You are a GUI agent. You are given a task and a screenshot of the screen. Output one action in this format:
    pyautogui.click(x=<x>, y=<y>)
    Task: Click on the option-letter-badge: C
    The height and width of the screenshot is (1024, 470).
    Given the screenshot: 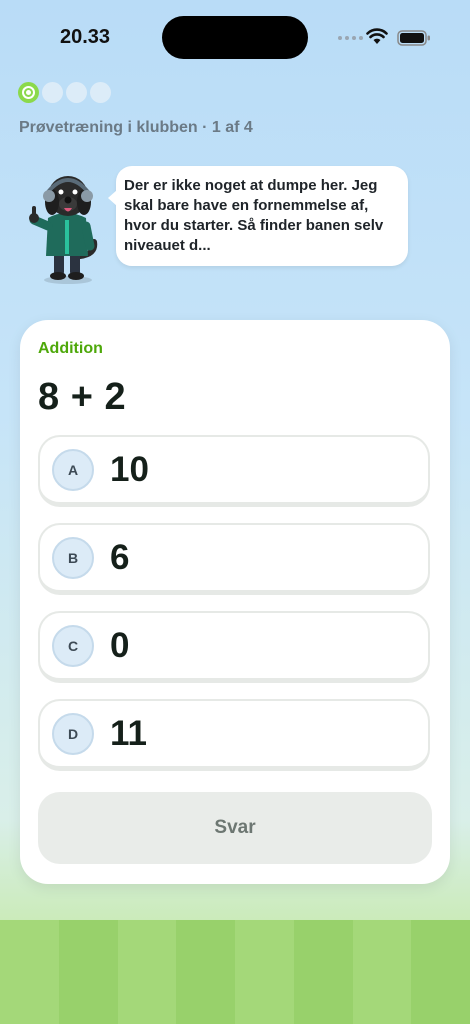 What is the action you would take?
    pyautogui.click(x=73, y=646)
    